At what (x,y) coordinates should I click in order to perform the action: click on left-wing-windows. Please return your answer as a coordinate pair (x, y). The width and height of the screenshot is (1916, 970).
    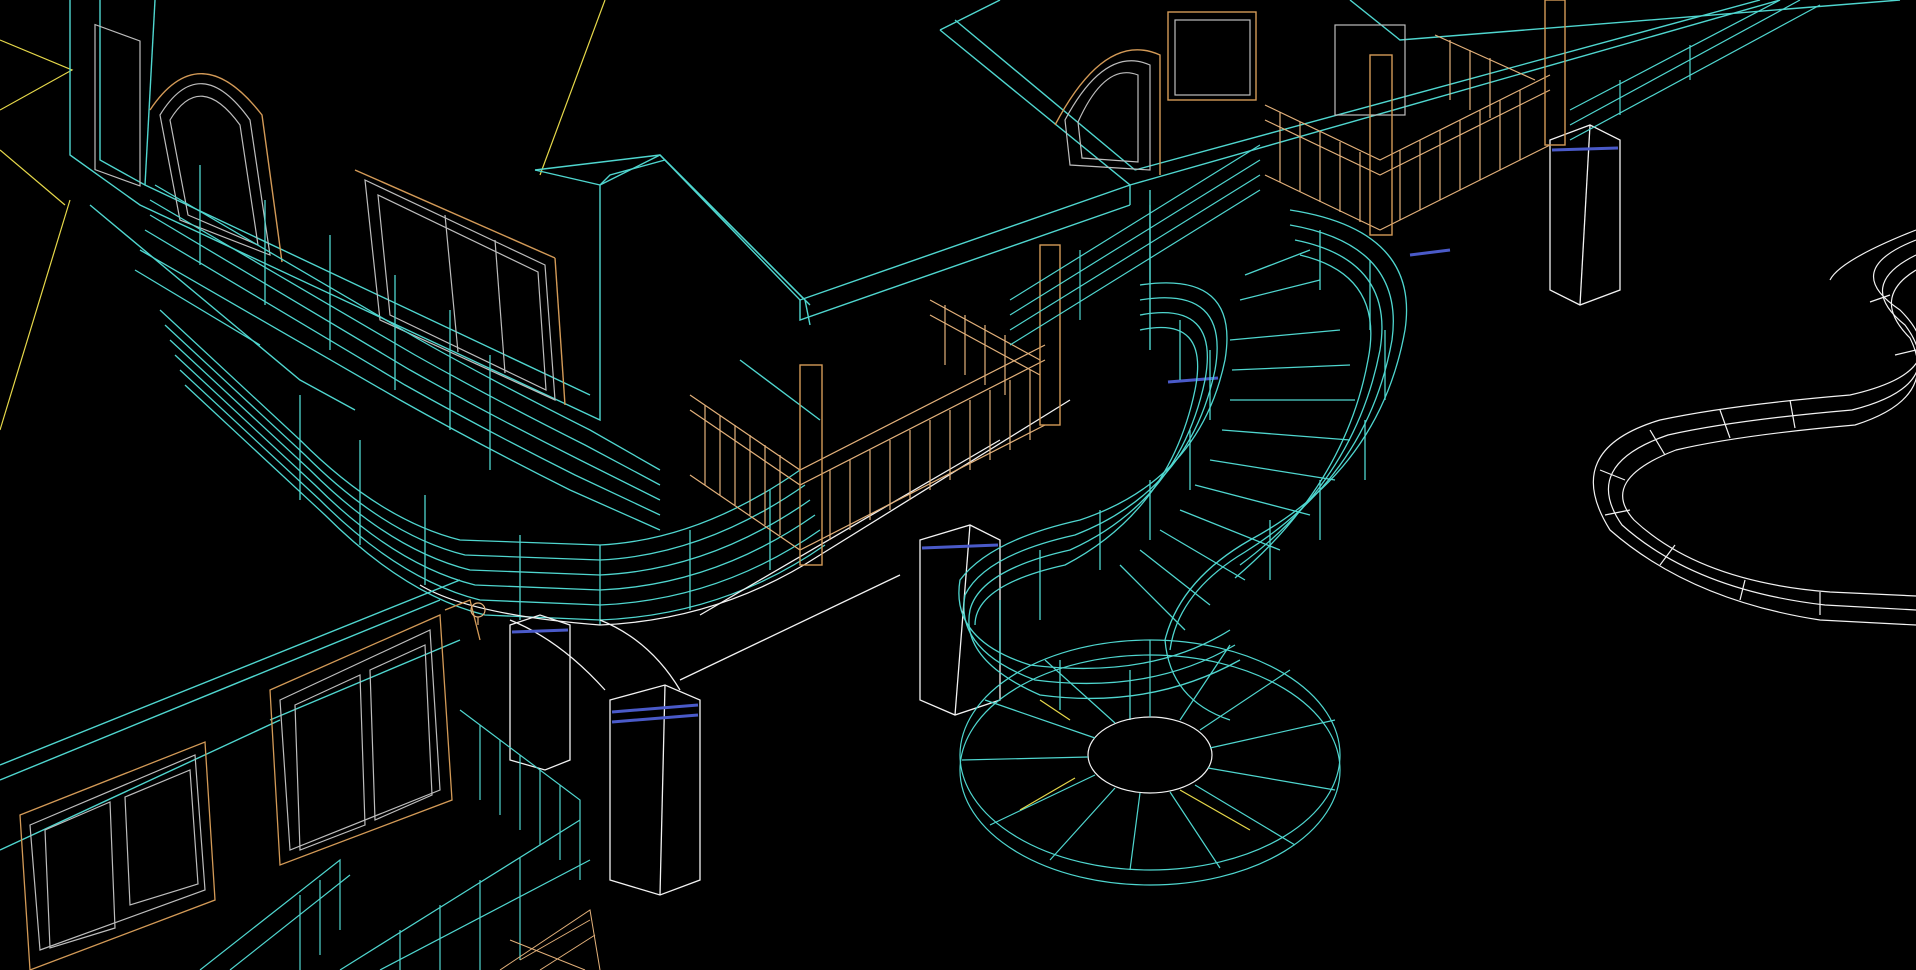
    Looking at the image, I should click on (325, 212).